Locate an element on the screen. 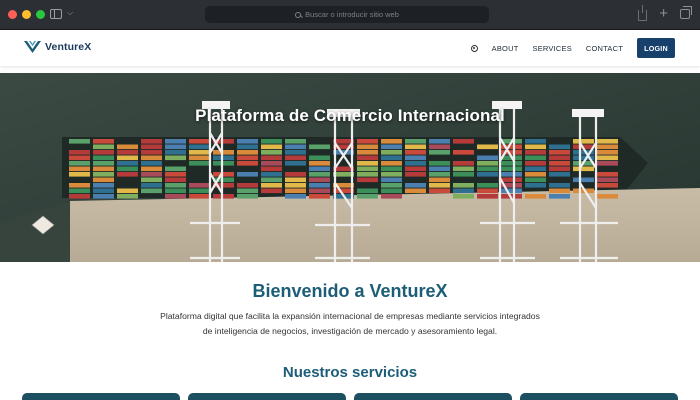 The image size is (700, 400). site-header: VentureX ABOUT SERVICES CONTACT LOGIN is located at coordinates (350, 48).